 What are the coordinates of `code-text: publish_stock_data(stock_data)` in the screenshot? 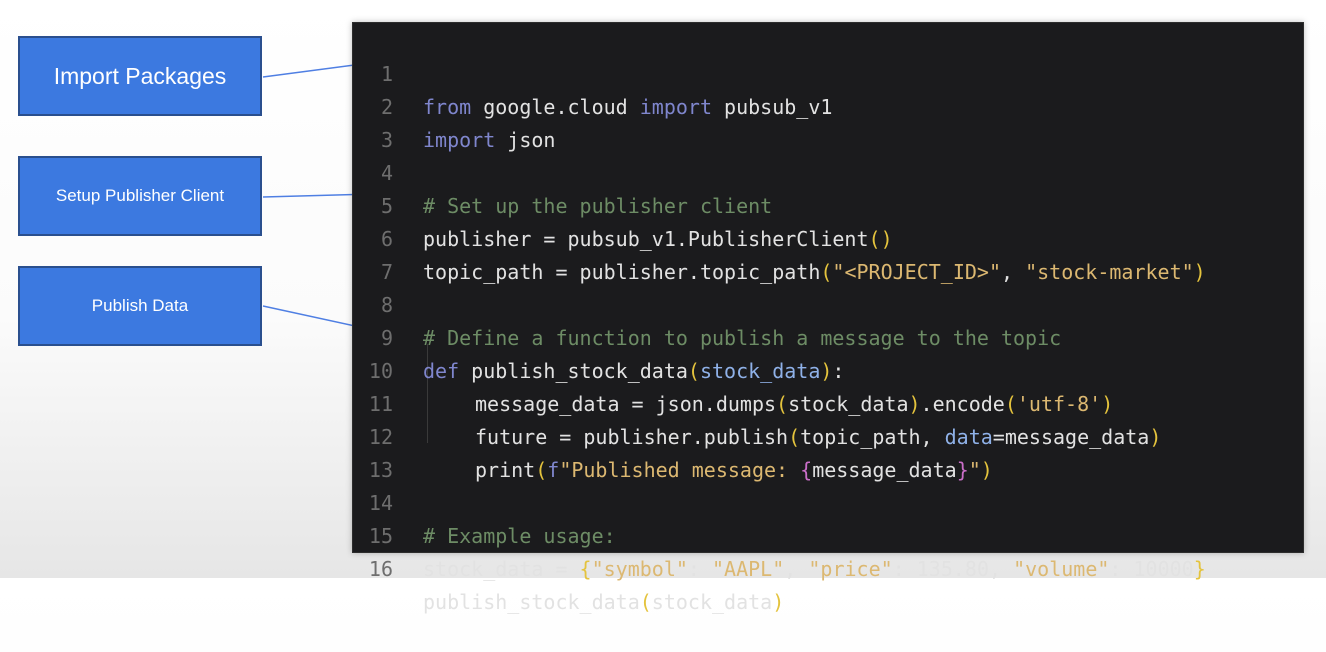 It's located at (604, 602).